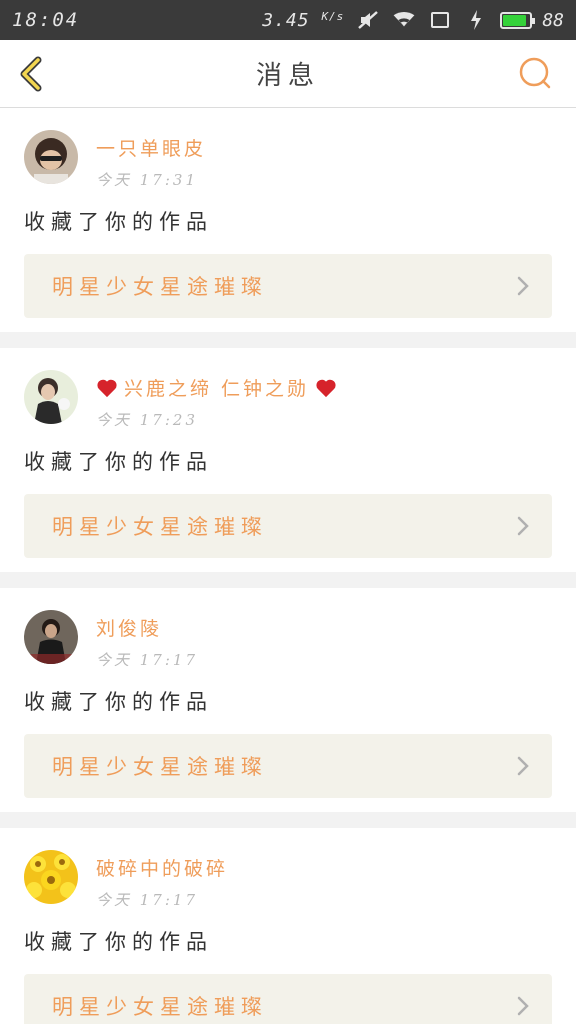 The image size is (576, 1024). Describe the element at coordinates (147, 180) in the screenshot. I see `message-time: 今天 17:31` at that location.